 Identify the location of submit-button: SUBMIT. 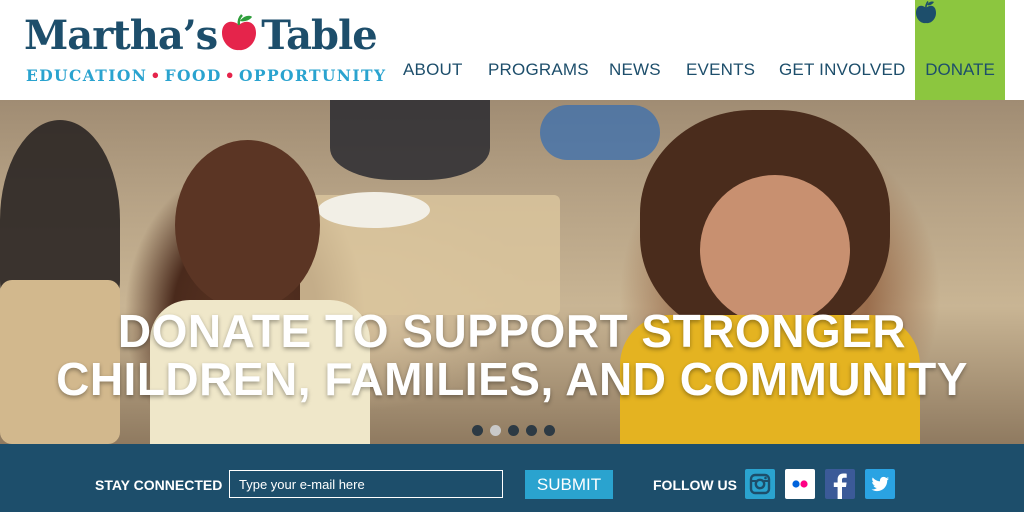
(569, 484).